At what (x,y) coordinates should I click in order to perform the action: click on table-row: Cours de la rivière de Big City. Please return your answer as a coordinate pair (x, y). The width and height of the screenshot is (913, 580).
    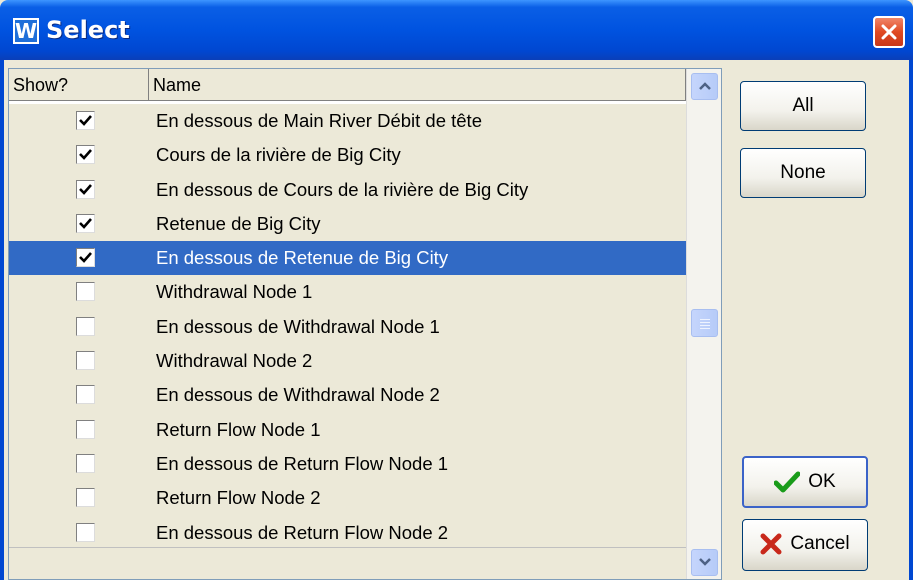
    Looking at the image, I should click on (347, 155).